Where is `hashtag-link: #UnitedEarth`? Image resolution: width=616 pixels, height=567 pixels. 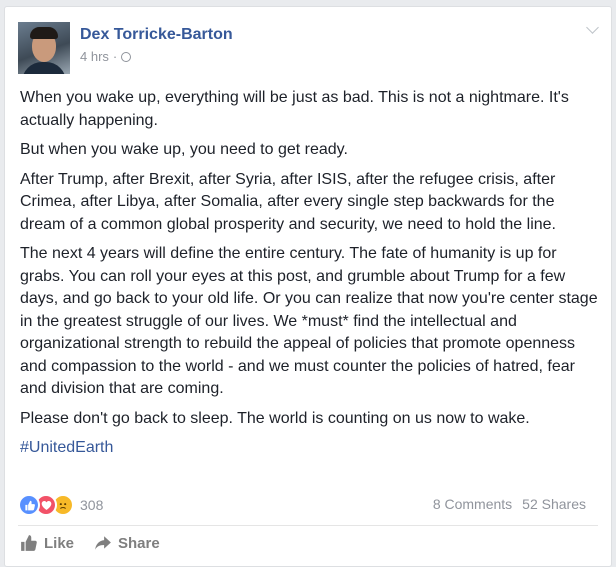 hashtag-link: #UnitedEarth is located at coordinates (309, 448).